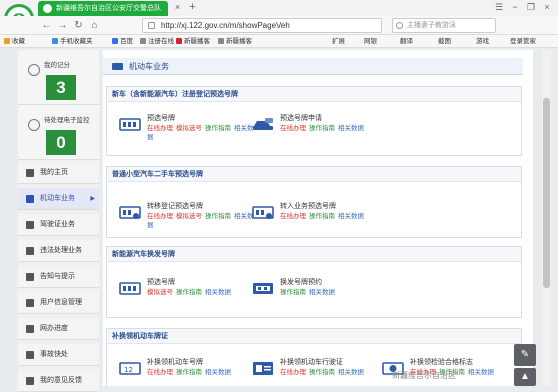 The height and width of the screenshot is (392, 558). Describe the element at coordinates (130, 212) in the screenshot. I see `transfer-plate-icon` at that location.